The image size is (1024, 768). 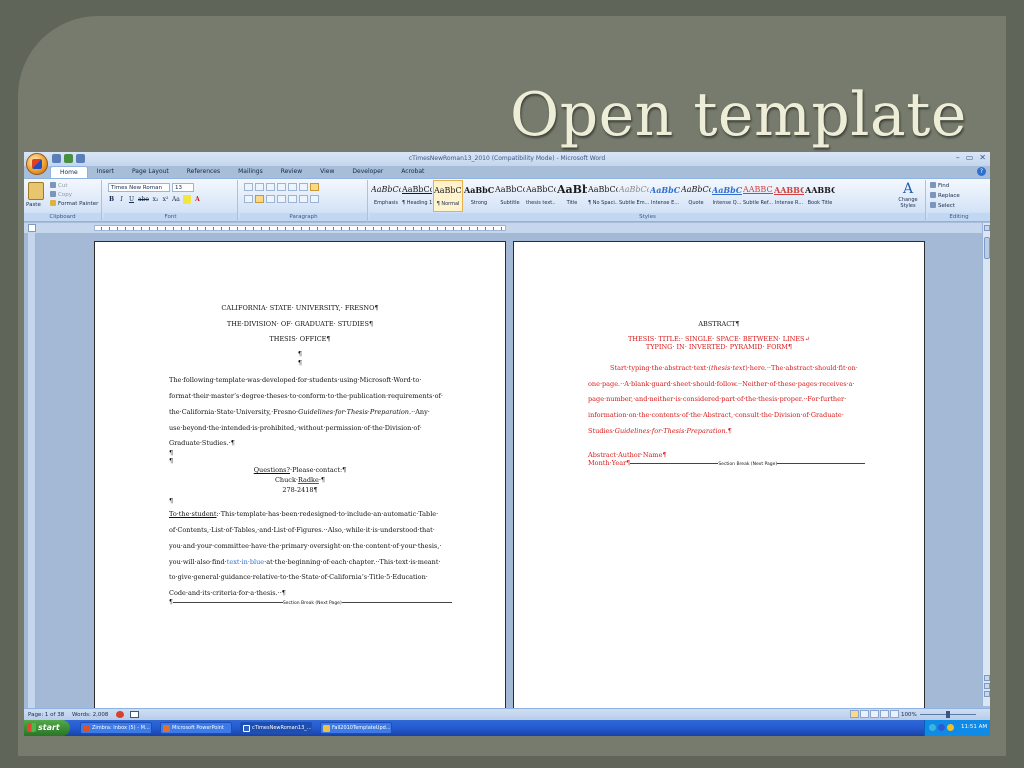 I want to click on print-layout-view-button, so click(x=854, y=714).